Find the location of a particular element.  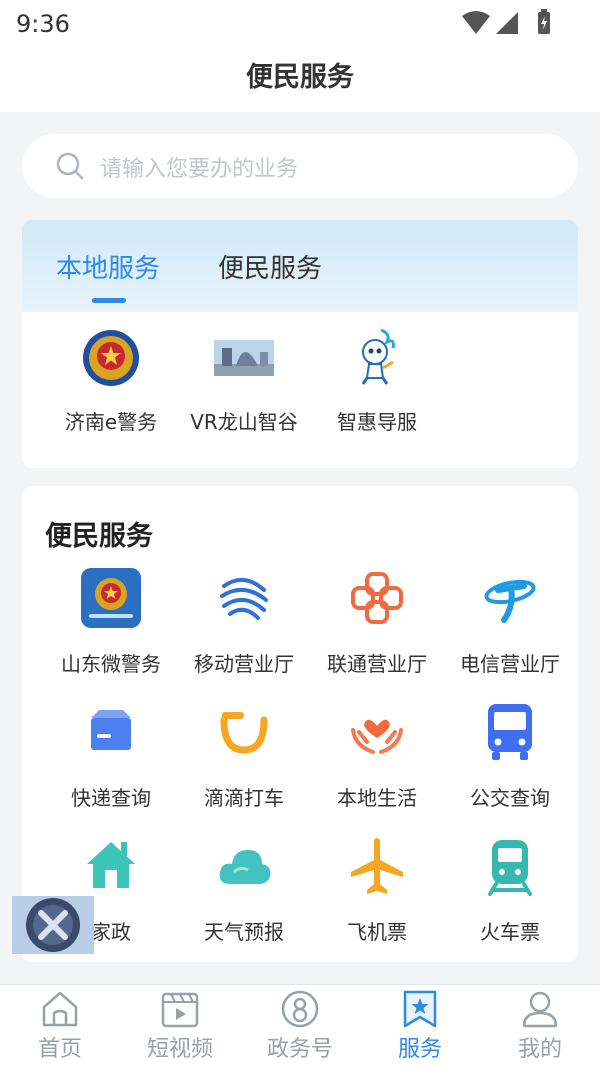

service-china-telecom: 电信营业厅 is located at coordinates (510, 623).